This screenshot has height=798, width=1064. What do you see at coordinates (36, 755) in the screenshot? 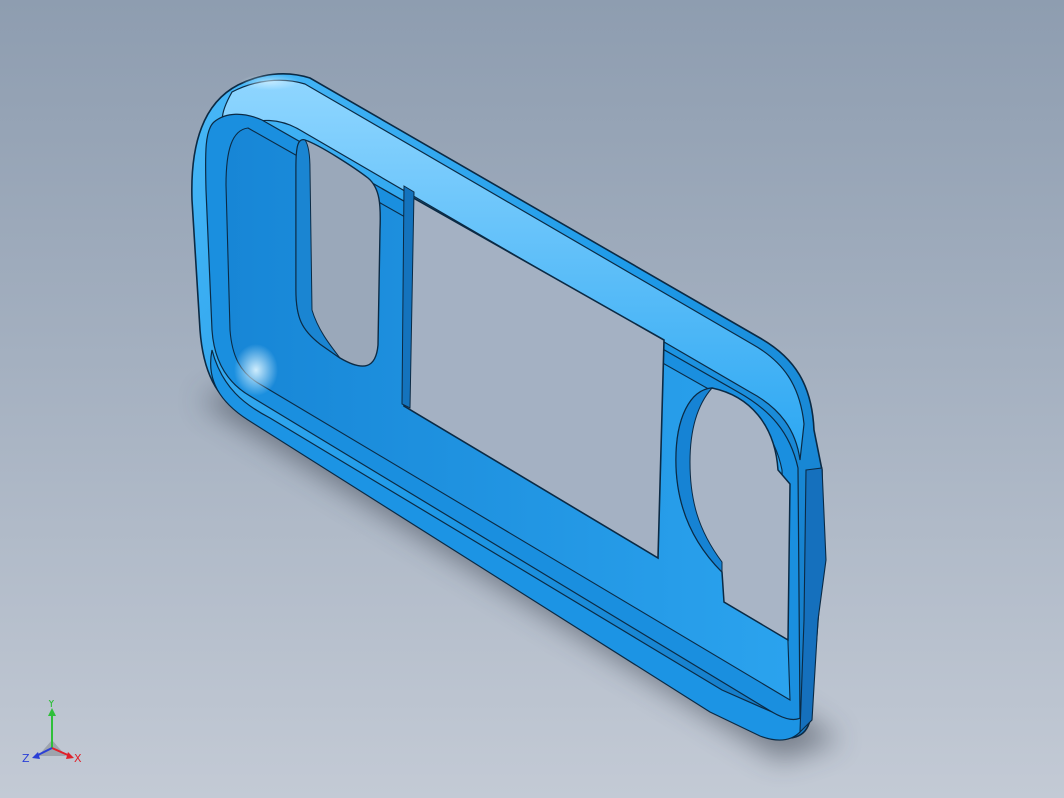
I see `z-axis-arrow-icon` at bounding box center [36, 755].